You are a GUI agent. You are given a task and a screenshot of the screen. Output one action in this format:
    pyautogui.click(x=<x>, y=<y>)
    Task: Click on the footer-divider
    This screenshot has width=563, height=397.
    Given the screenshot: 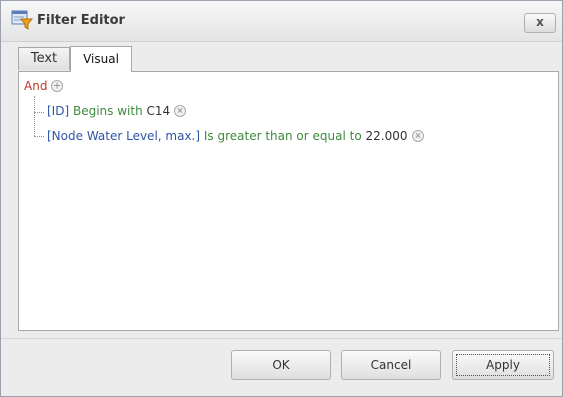 What is the action you would take?
    pyautogui.click(x=281, y=338)
    